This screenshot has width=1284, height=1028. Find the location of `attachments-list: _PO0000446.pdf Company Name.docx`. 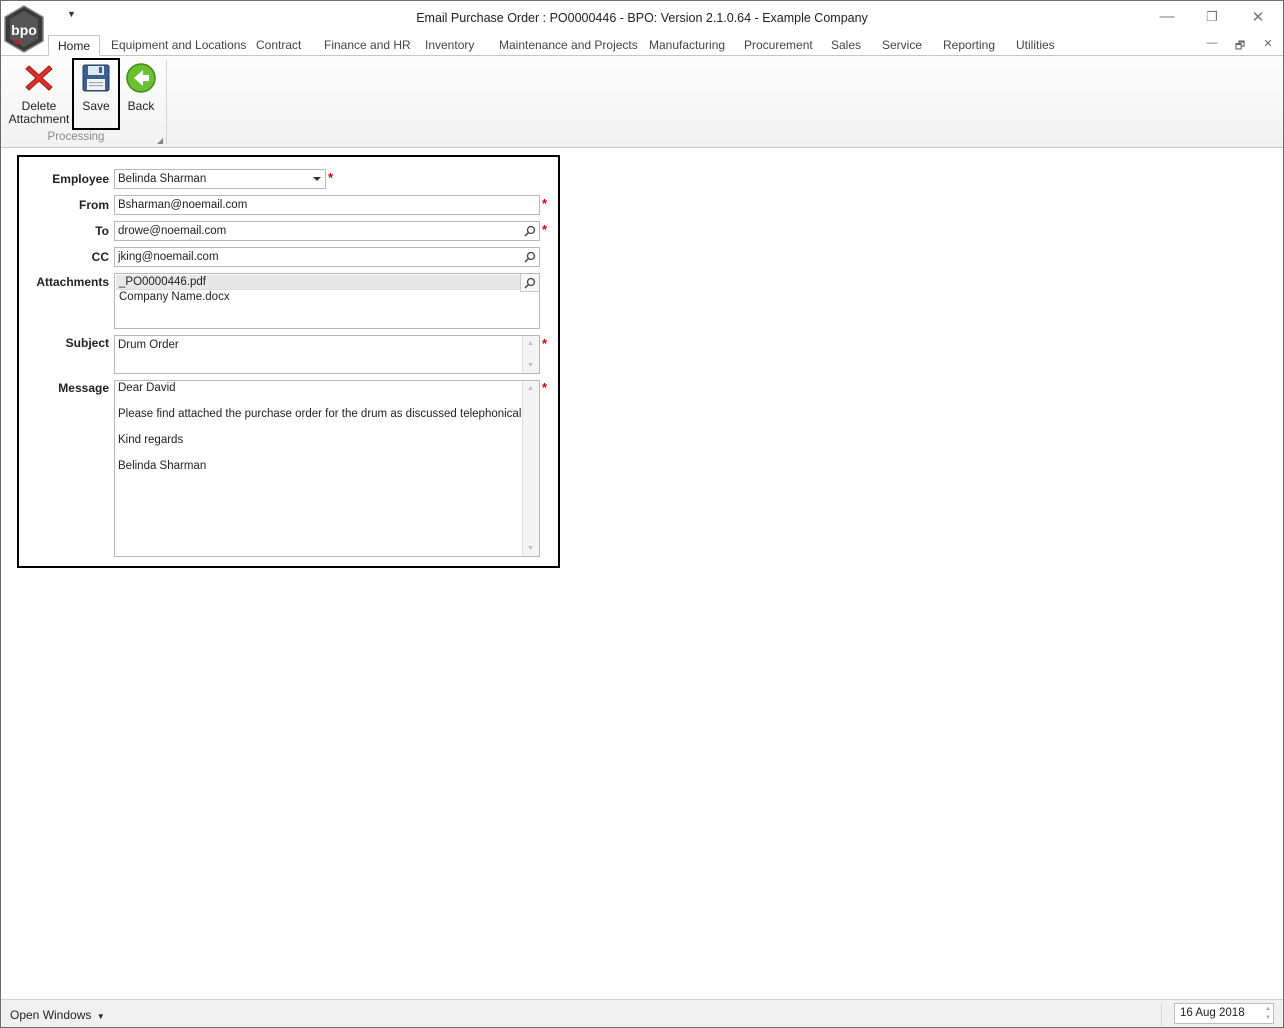

attachments-list: _PO0000446.pdf Company Name.docx is located at coordinates (327, 301).